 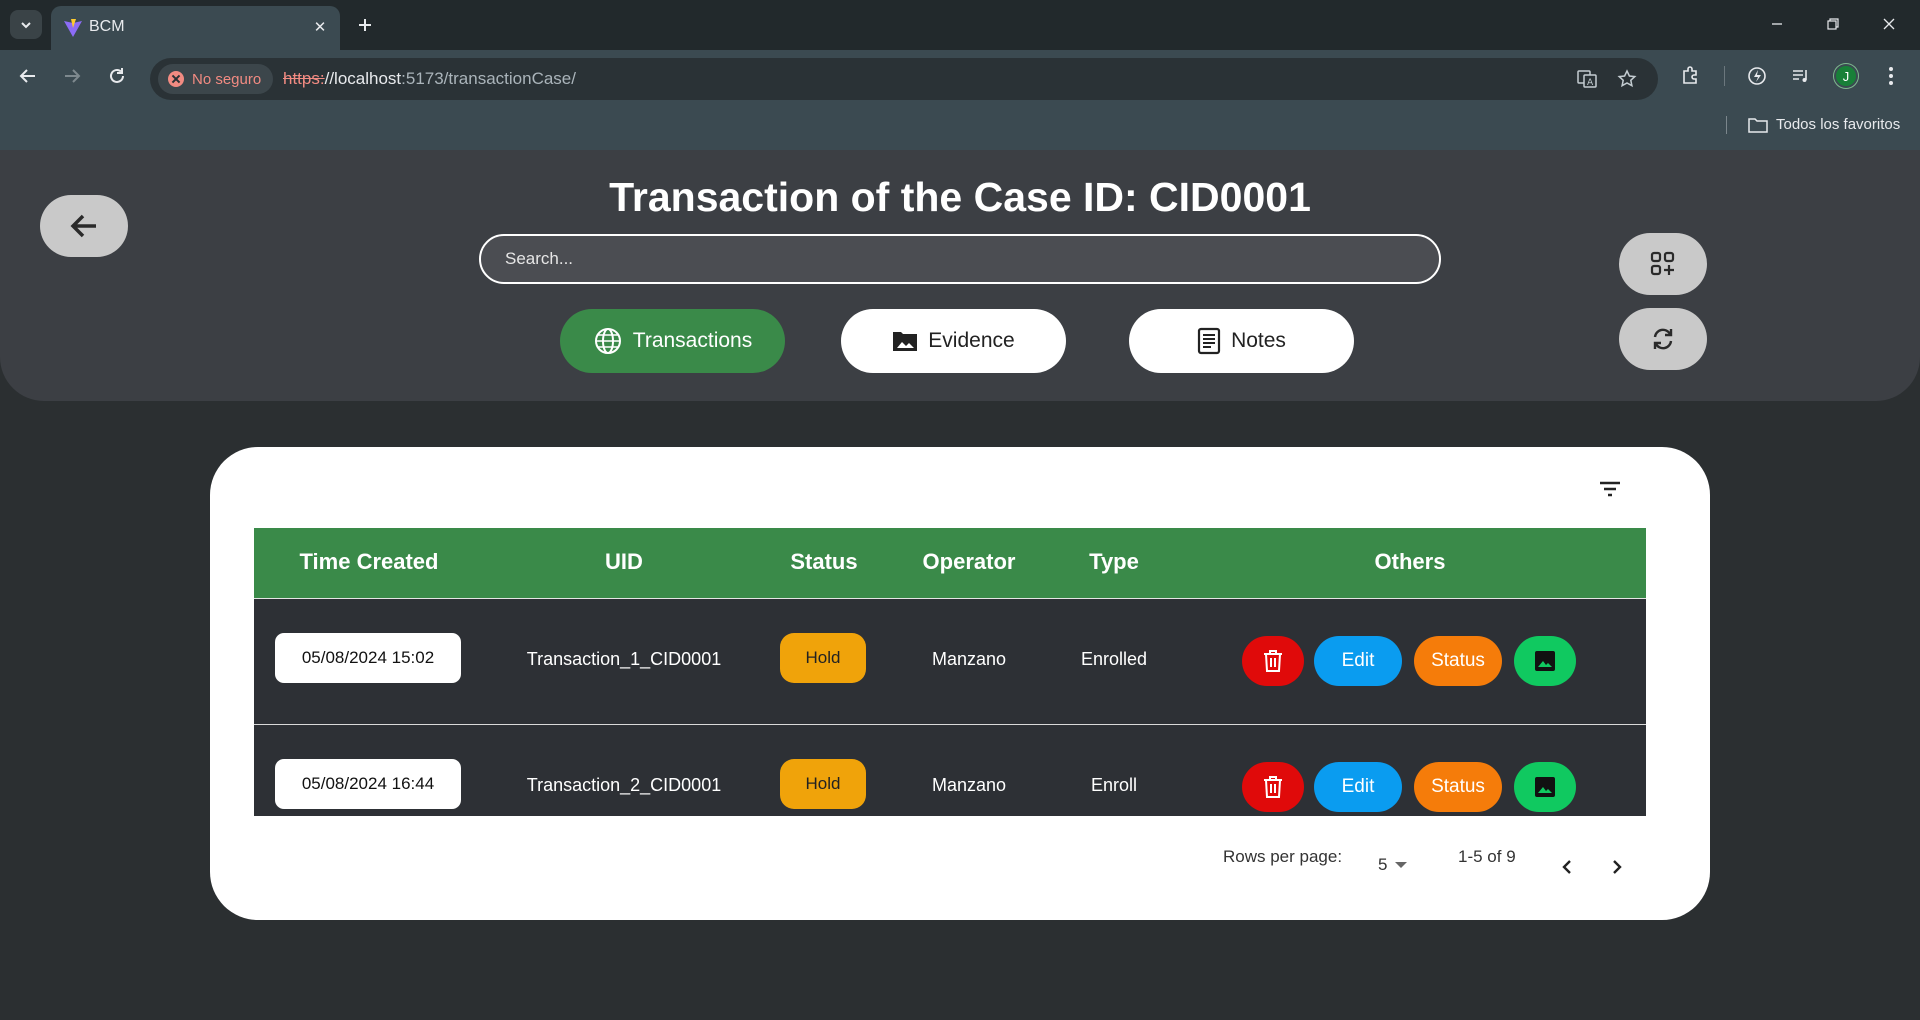 I want to click on security-chip: No seguro, so click(x=216, y=79).